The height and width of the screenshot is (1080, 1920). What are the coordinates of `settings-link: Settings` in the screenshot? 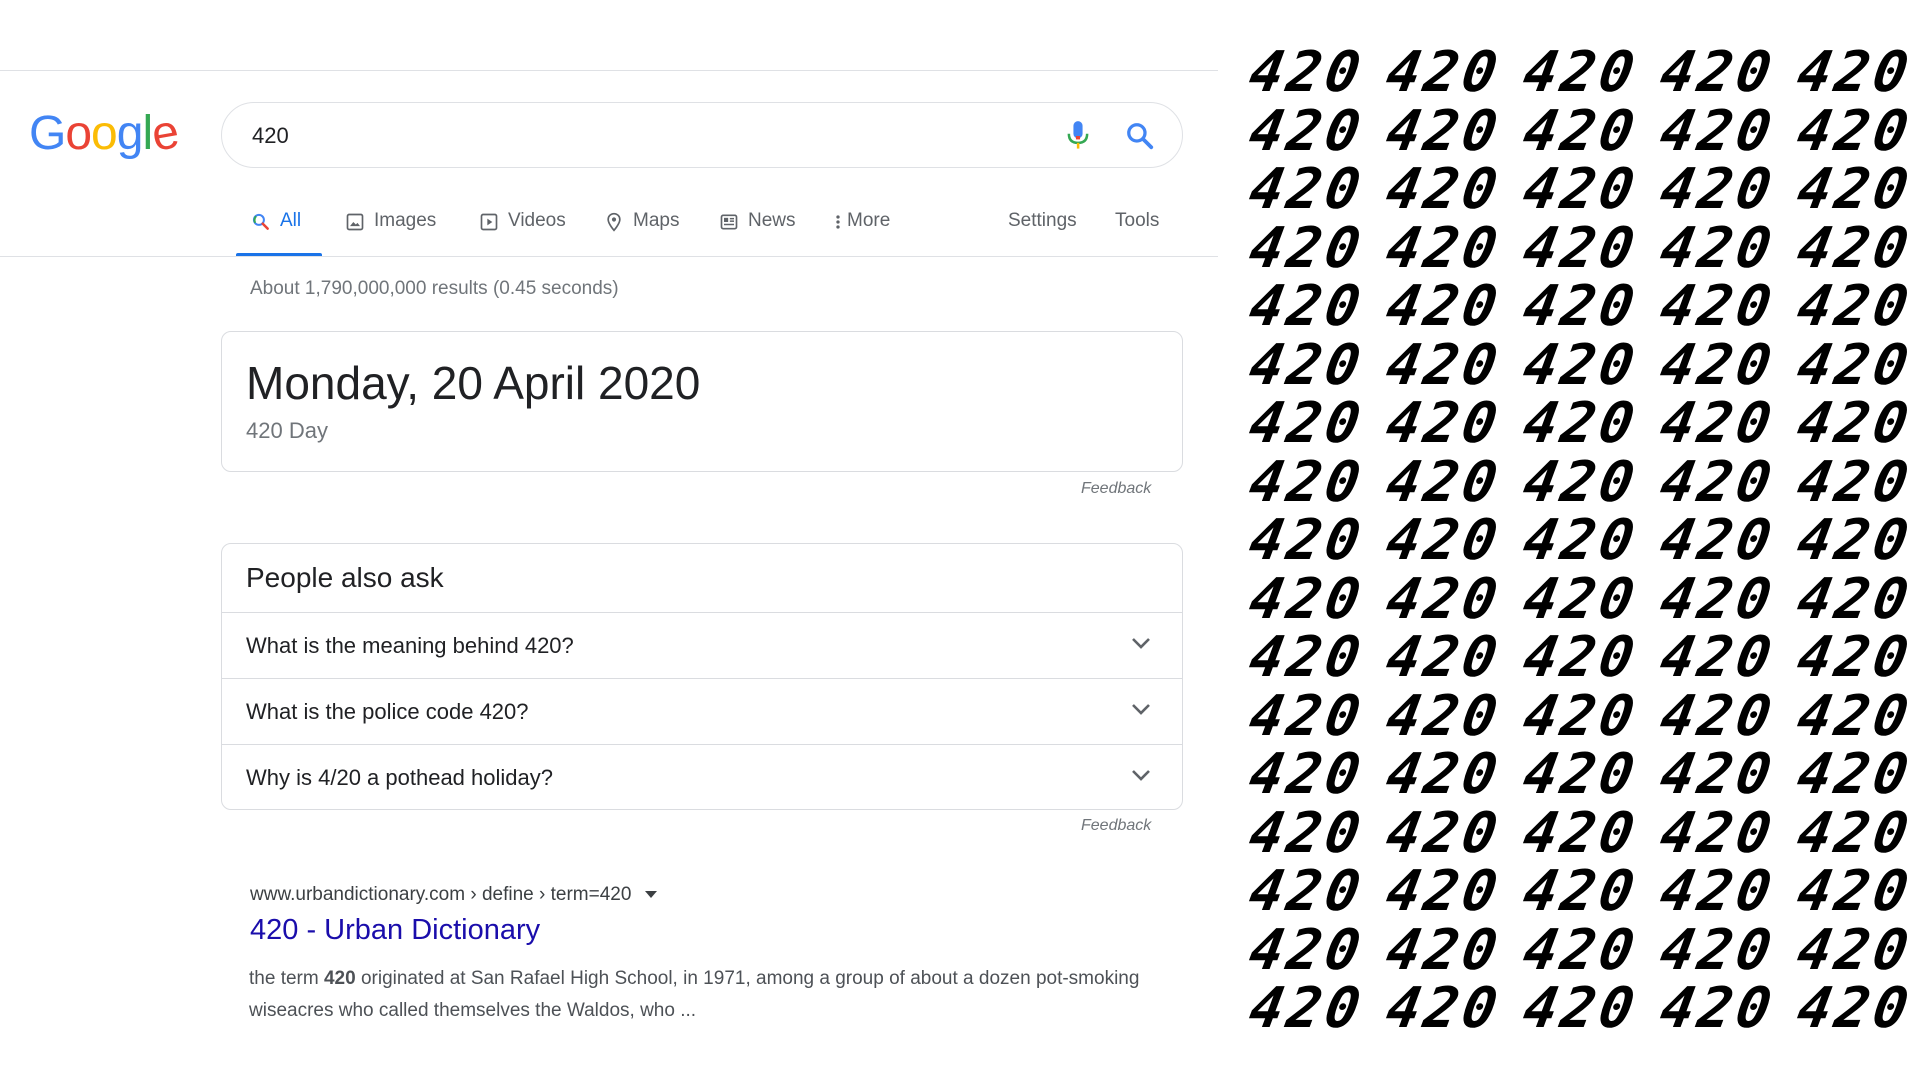 It's located at (1042, 221).